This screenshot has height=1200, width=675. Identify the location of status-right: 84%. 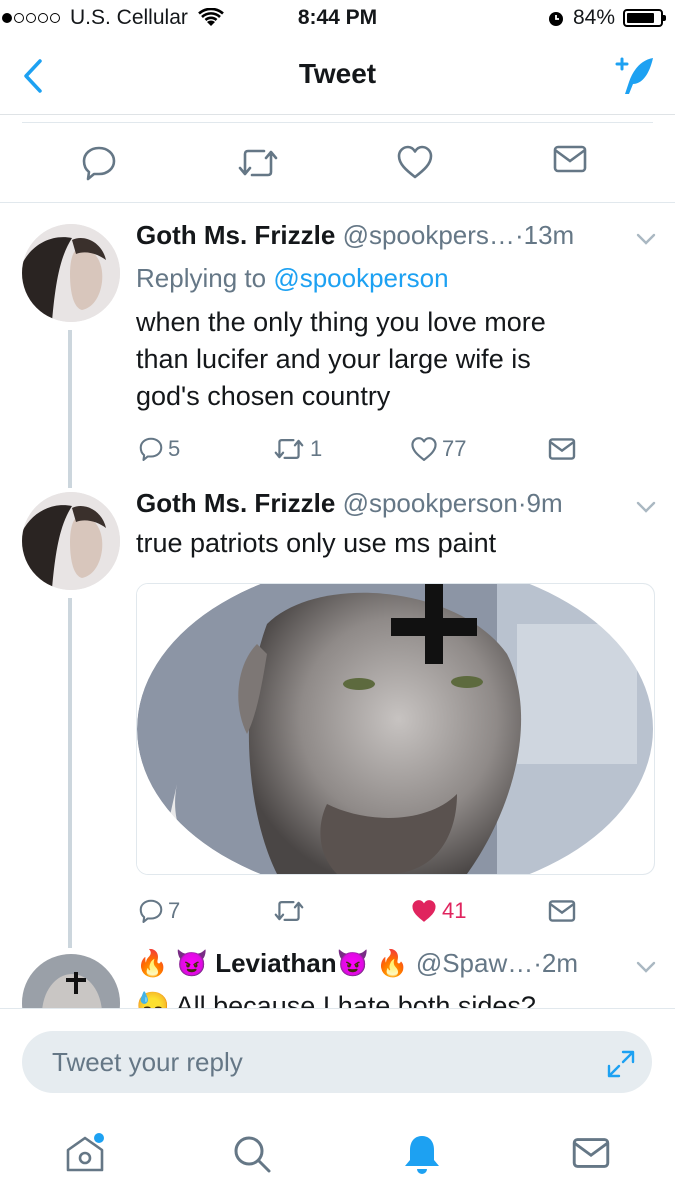
(606, 18).